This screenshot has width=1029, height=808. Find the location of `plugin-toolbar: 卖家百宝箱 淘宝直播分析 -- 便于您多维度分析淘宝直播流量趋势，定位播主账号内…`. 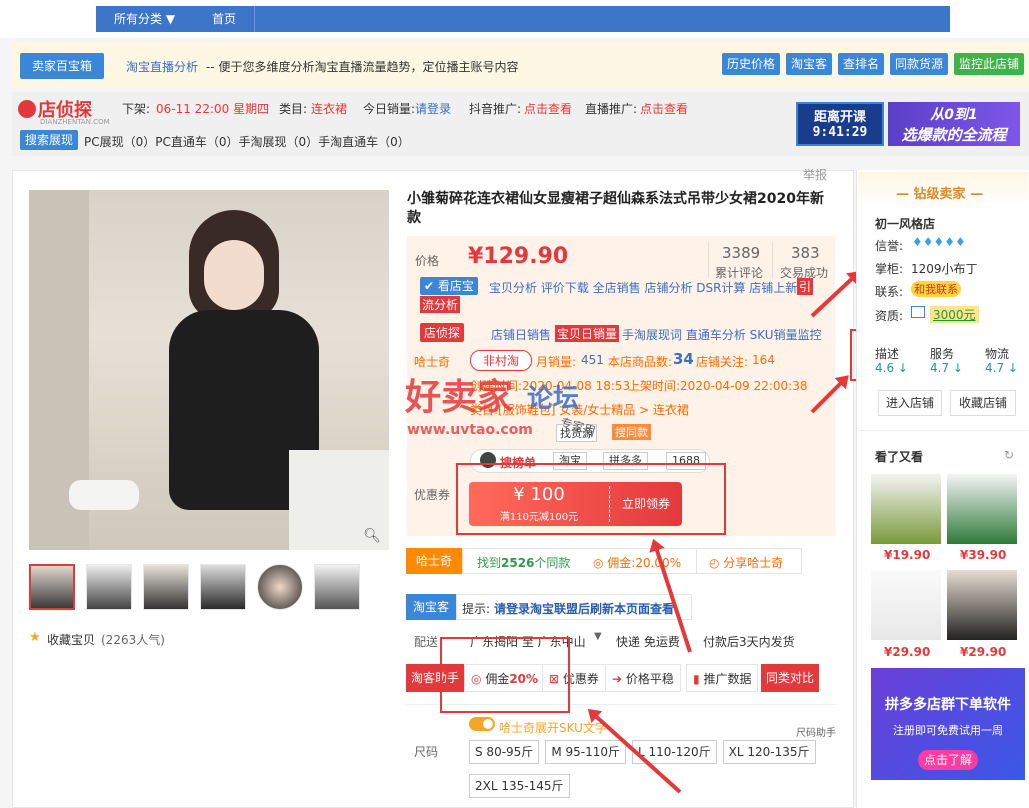

plugin-toolbar: 卖家百宝箱 淘宝直播分析 -- 便于您多维度分析淘宝直播流量趋势，定位播主账号内… is located at coordinates (520, 65).